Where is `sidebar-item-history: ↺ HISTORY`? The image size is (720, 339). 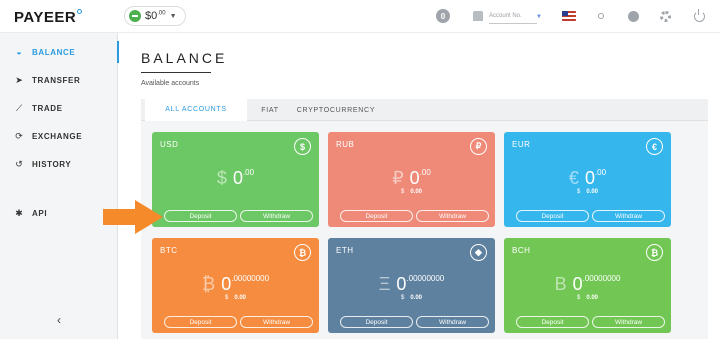
sidebar-item-history: ↺ HISTORY is located at coordinates (59, 164).